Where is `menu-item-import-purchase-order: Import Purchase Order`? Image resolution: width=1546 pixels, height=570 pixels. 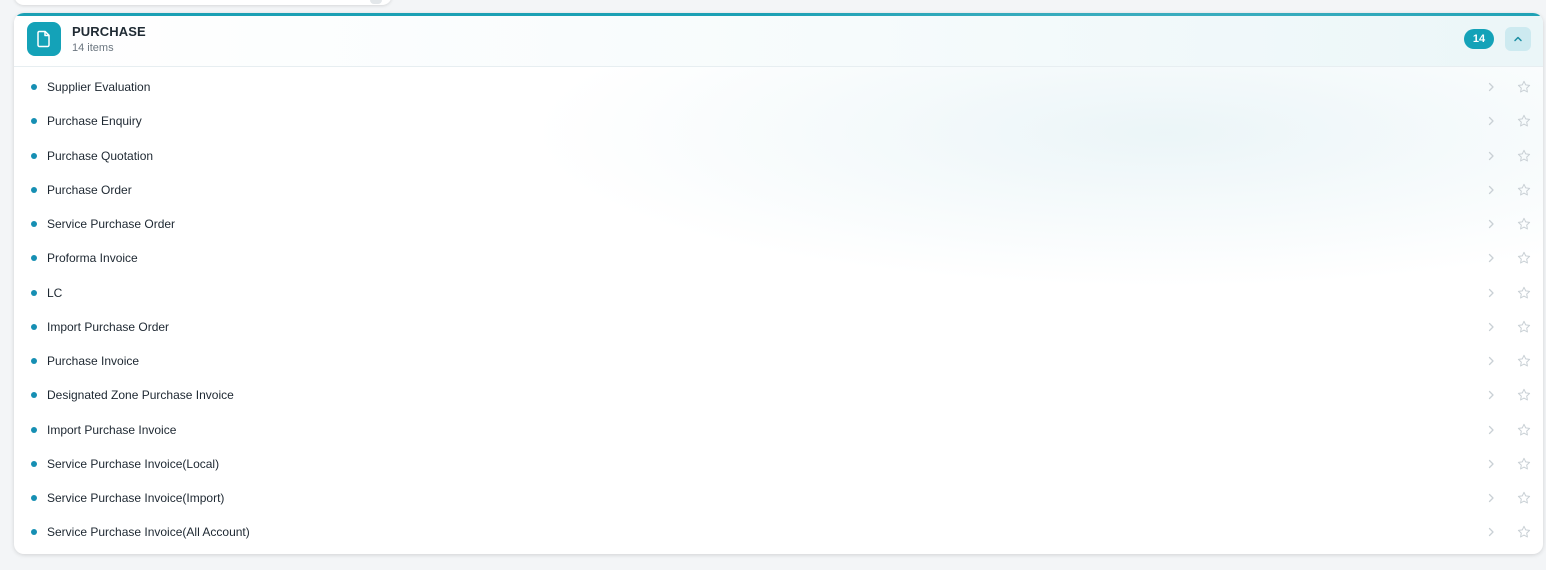
menu-item-import-purchase-order: Import Purchase Order is located at coordinates (778, 327).